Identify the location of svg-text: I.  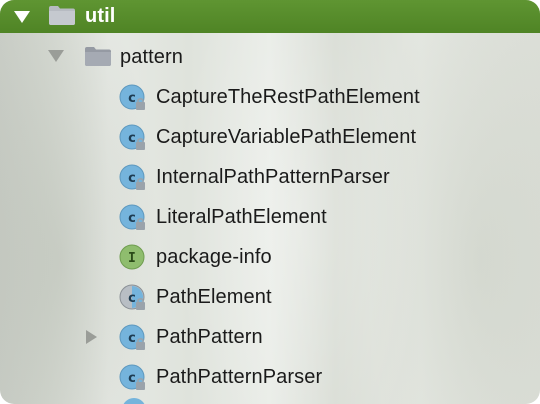
(132, 258).